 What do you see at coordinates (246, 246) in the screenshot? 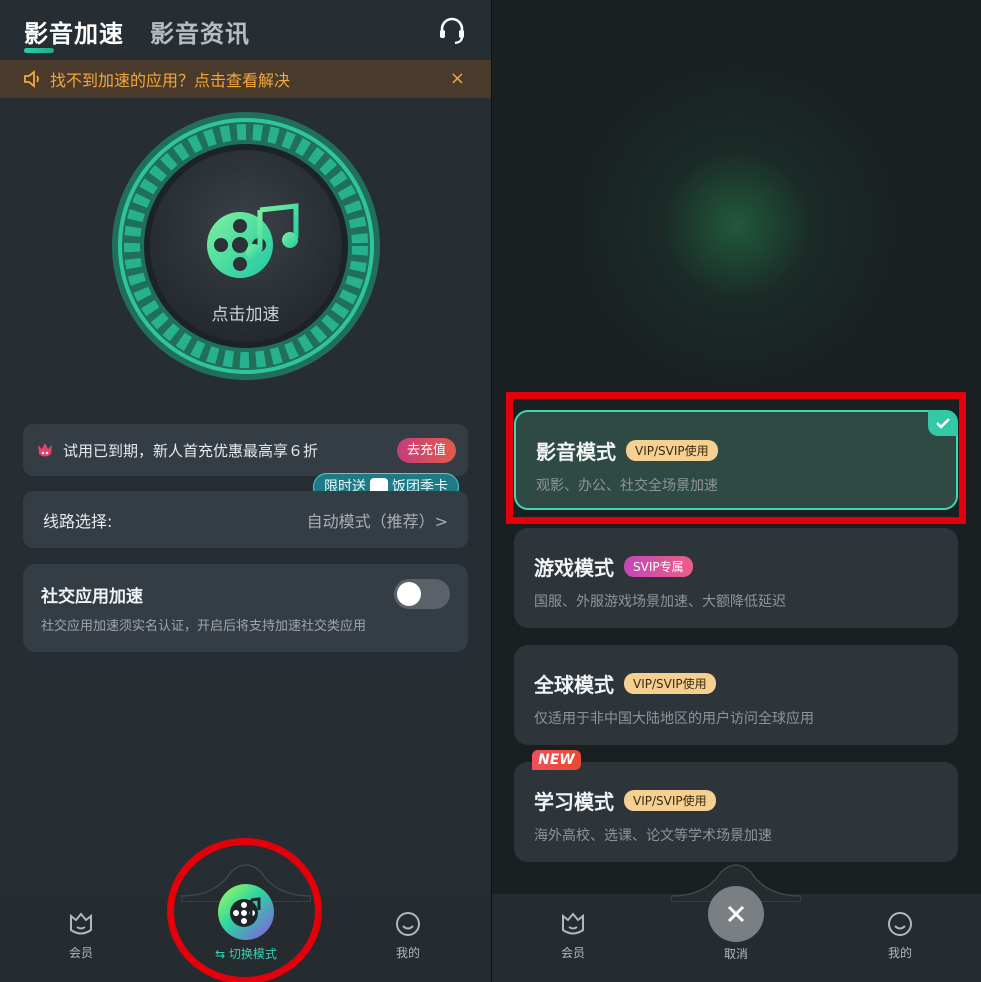
I see `accelerate-dial` at bounding box center [246, 246].